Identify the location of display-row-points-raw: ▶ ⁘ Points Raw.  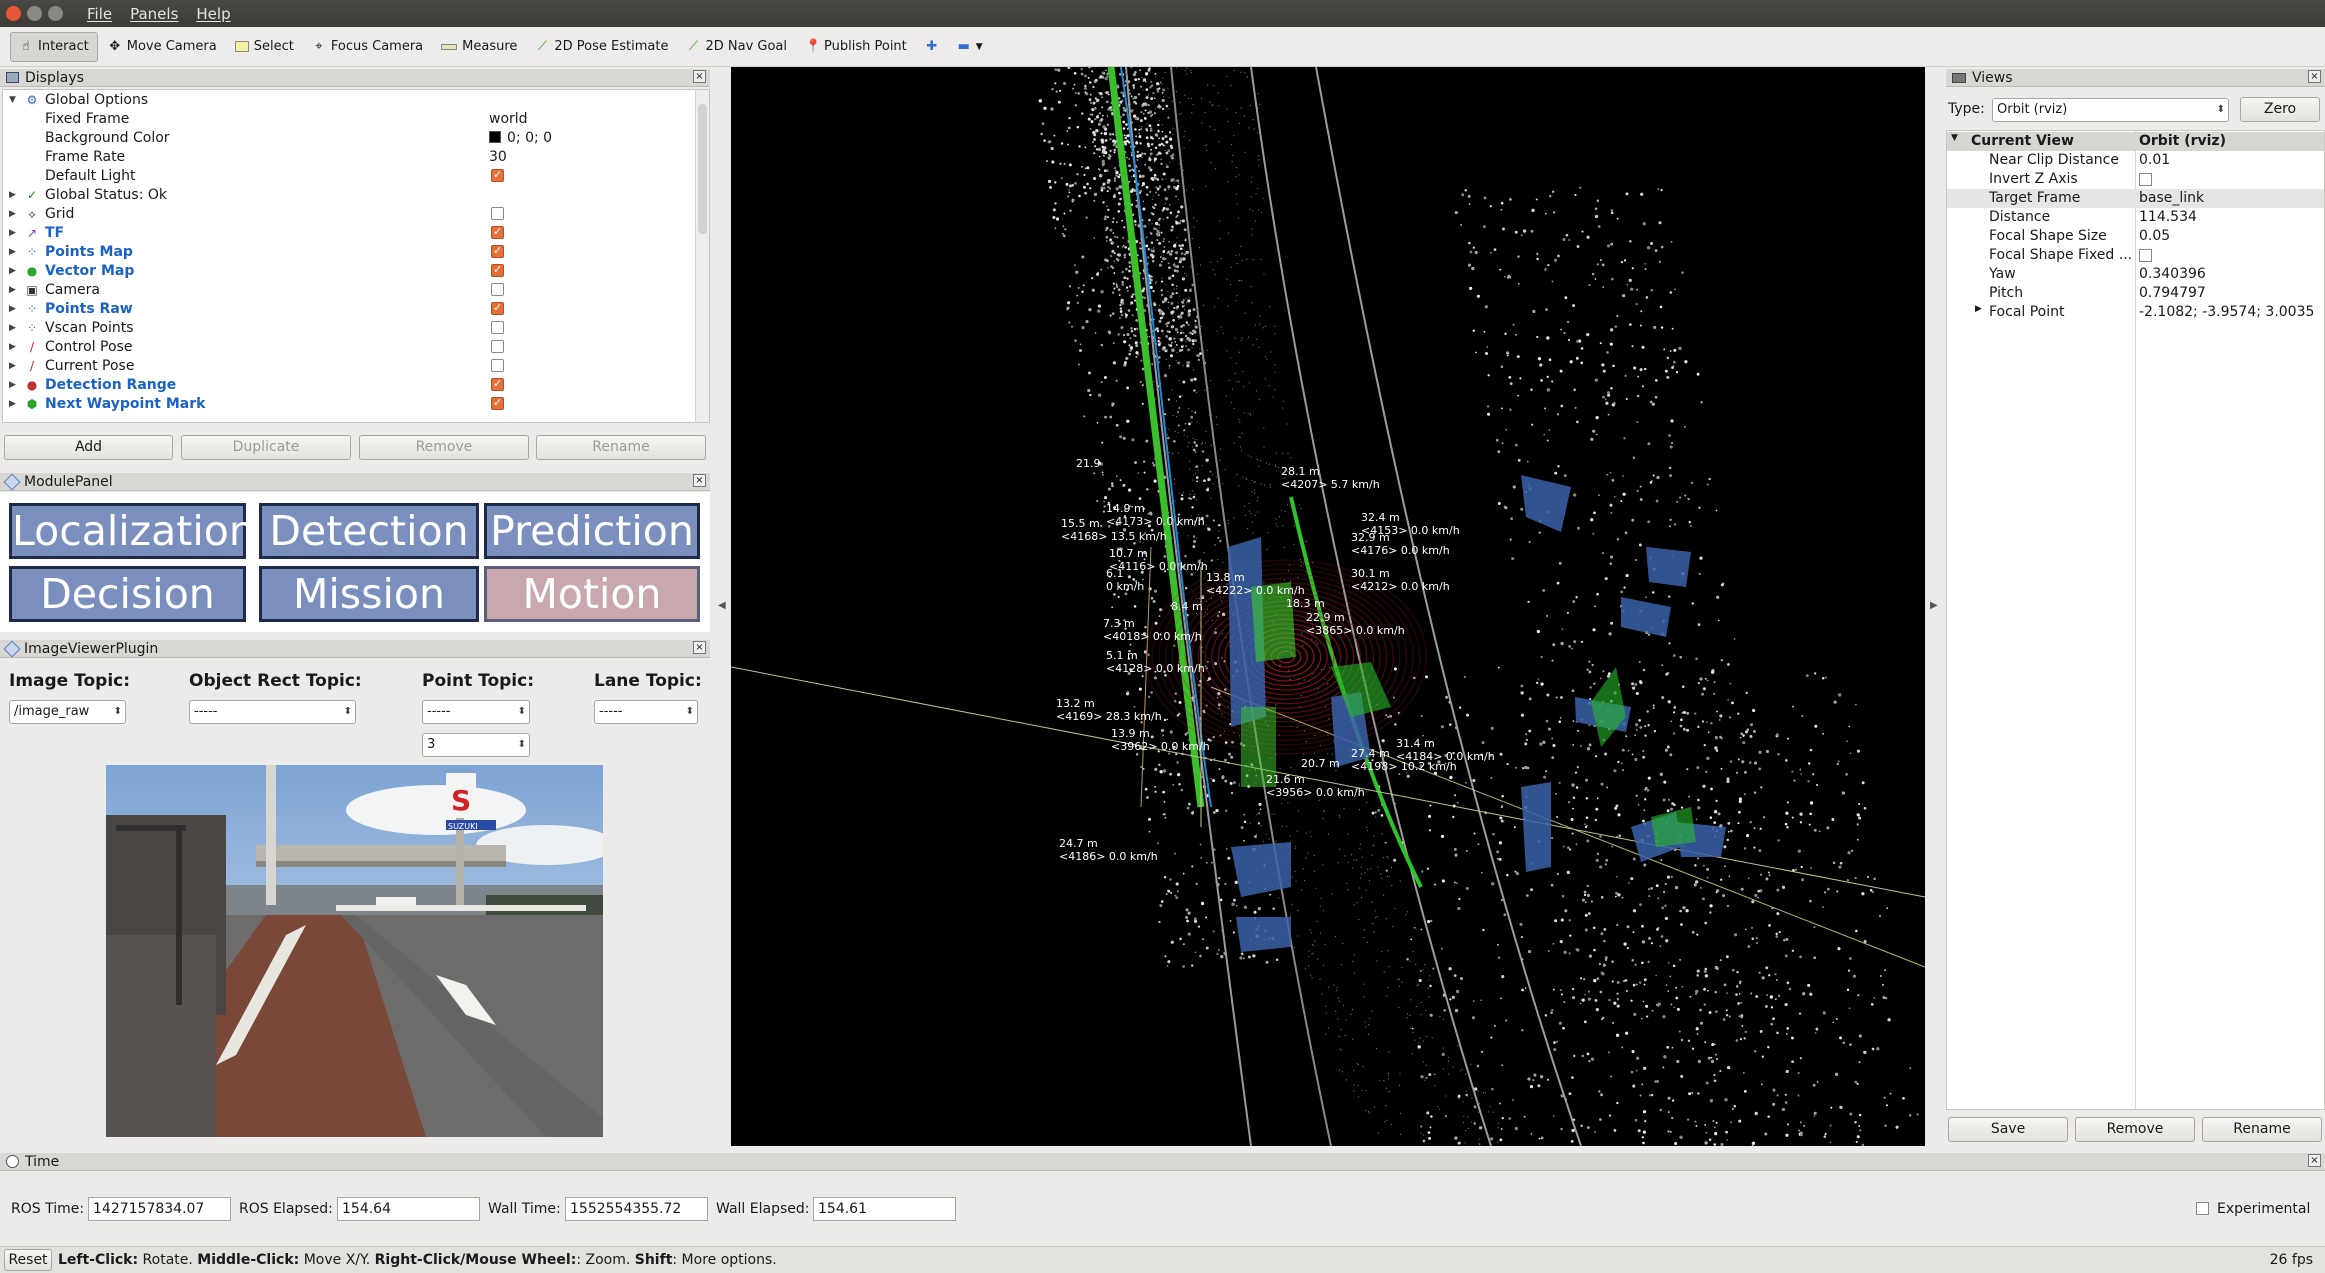
(356, 308).